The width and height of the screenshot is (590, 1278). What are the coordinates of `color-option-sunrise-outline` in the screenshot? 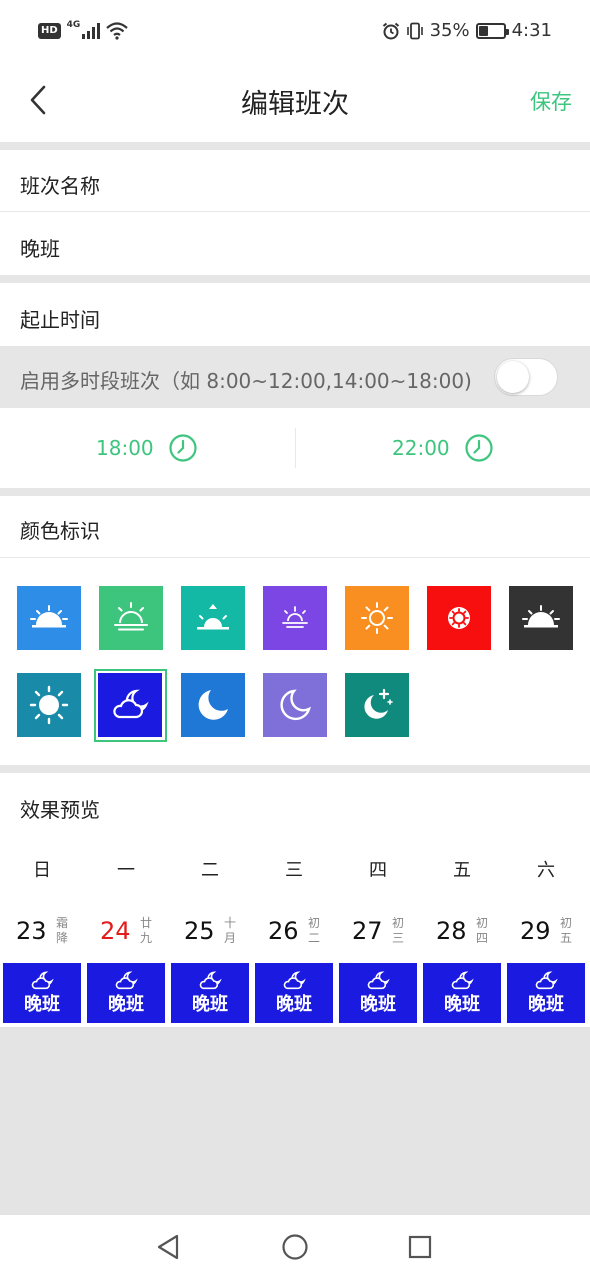 It's located at (131, 618).